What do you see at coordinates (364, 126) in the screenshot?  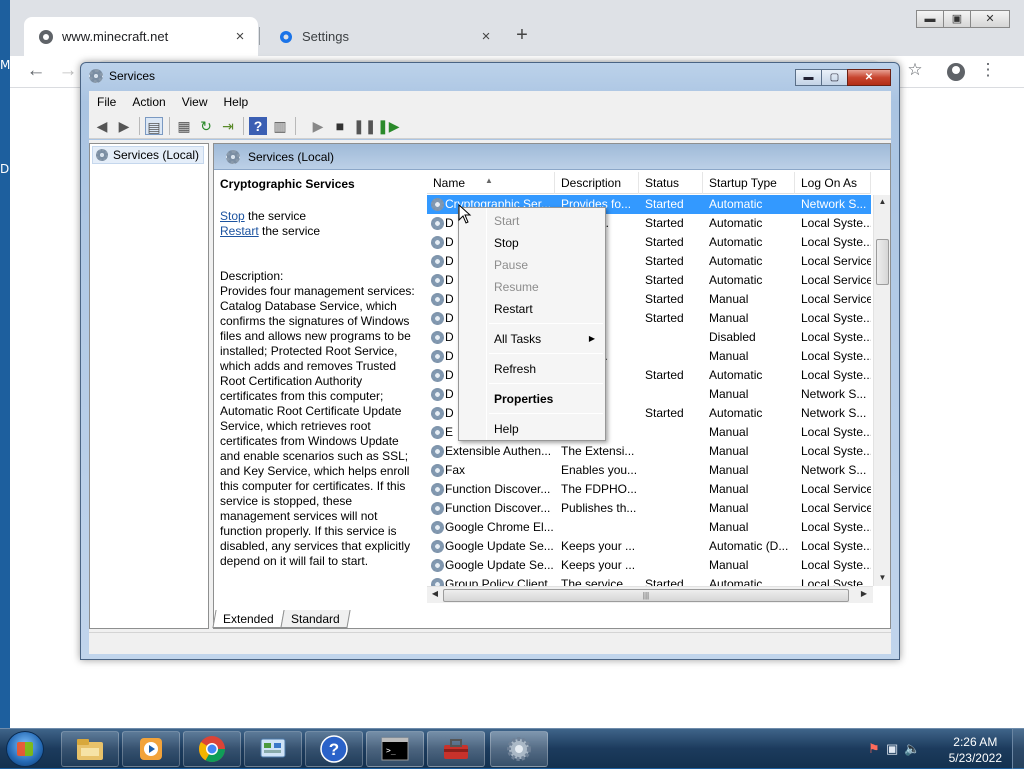 I see `pause-service-icon: ❚❚` at bounding box center [364, 126].